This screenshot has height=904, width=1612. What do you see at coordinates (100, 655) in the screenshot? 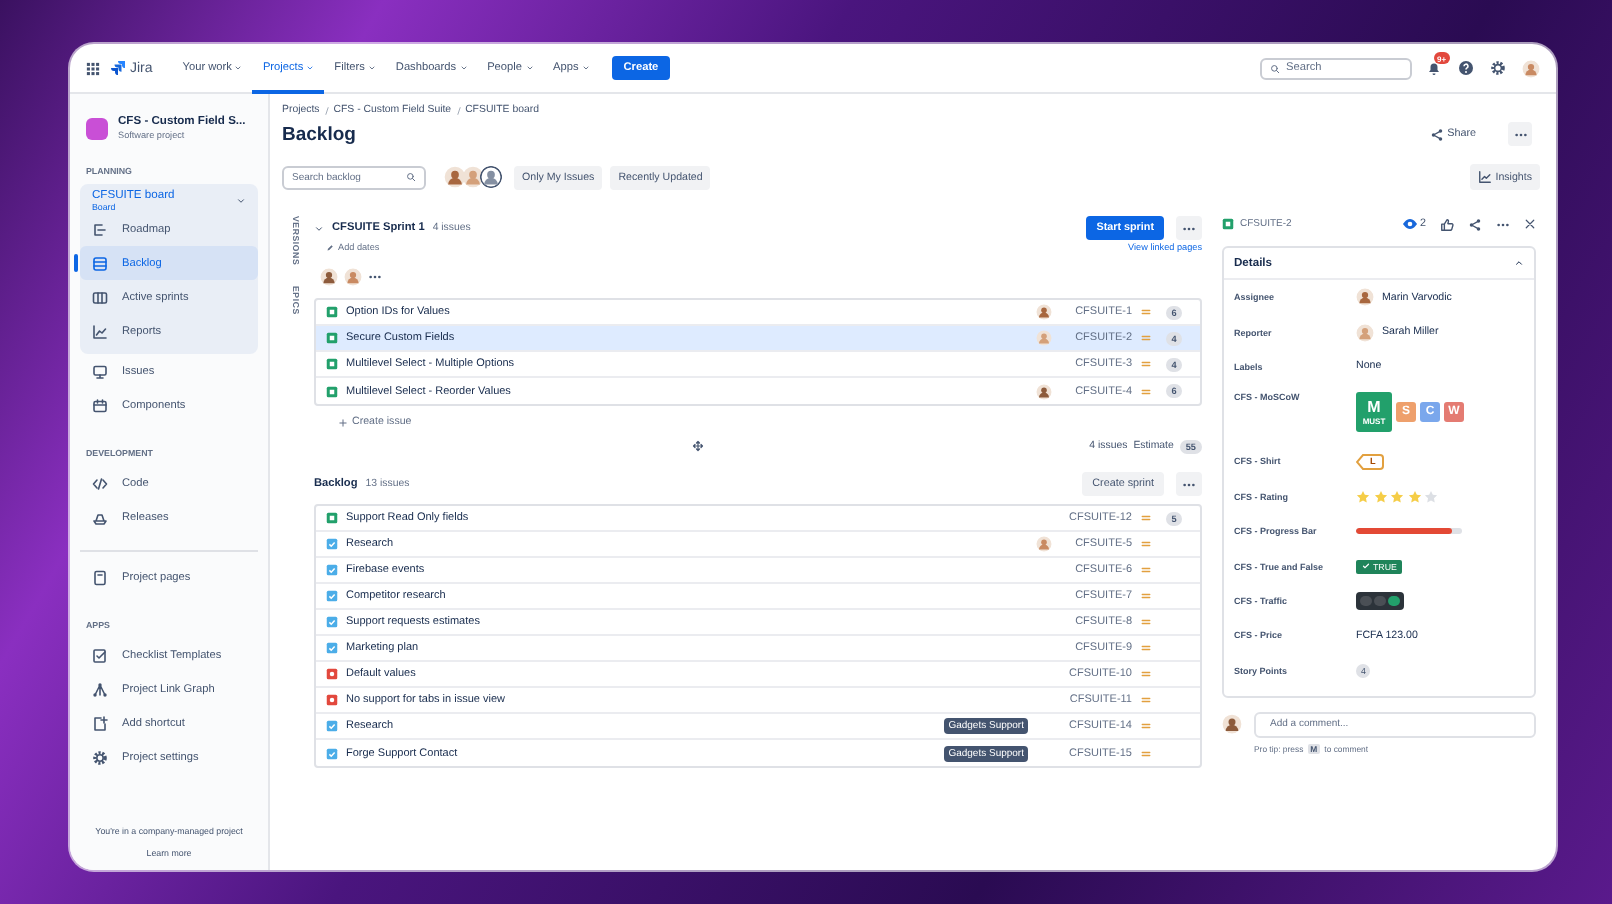
I see `checklist-icon` at bounding box center [100, 655].